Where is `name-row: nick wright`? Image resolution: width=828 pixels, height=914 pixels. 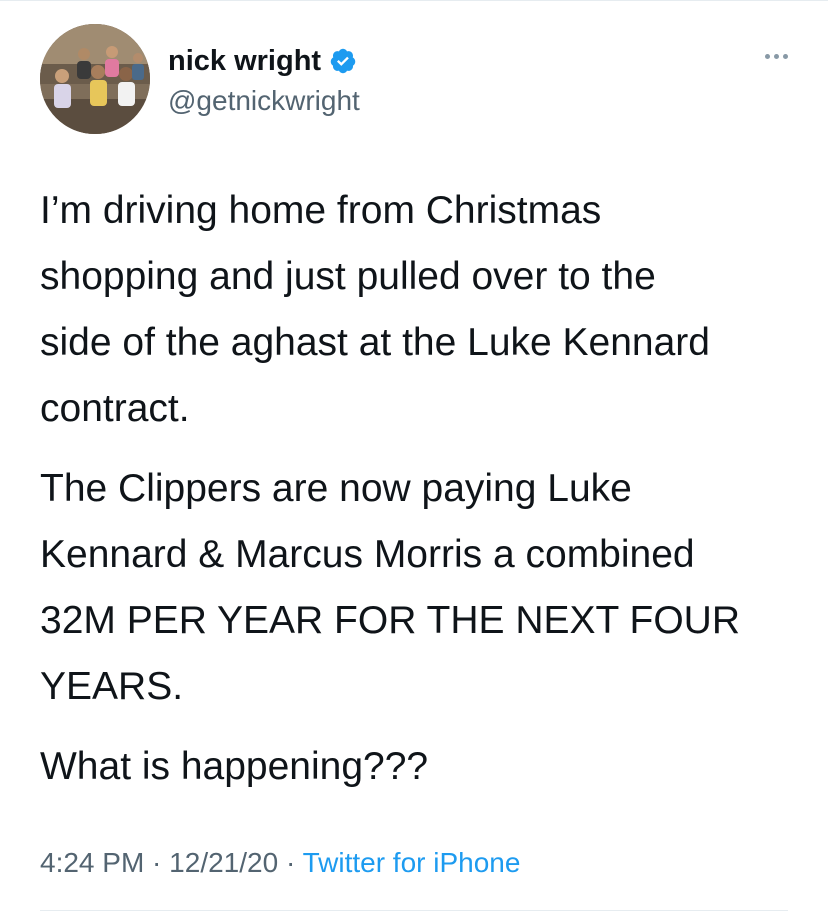 name-row: nick wright is located at coordinates (262, 61).